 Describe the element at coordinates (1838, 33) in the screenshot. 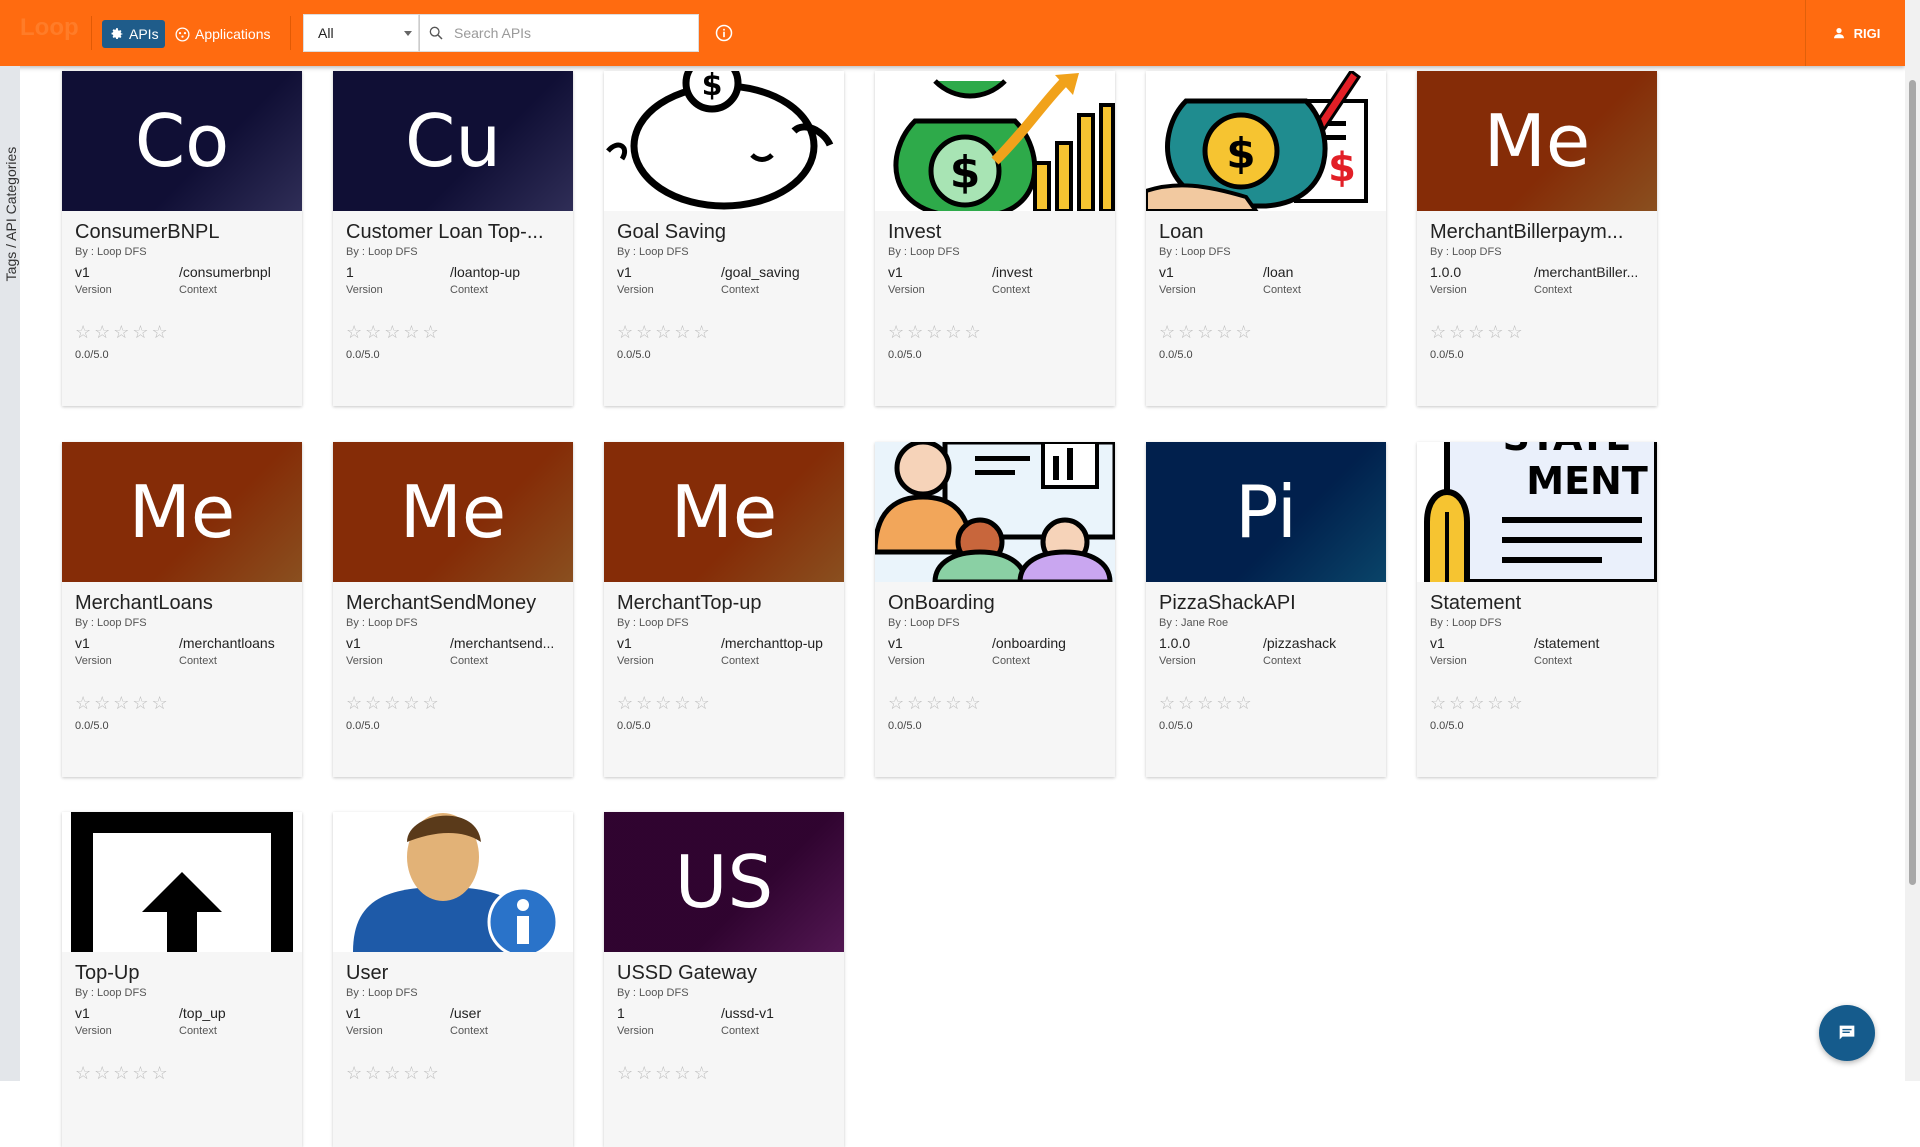

I see `user-icon` at that location.